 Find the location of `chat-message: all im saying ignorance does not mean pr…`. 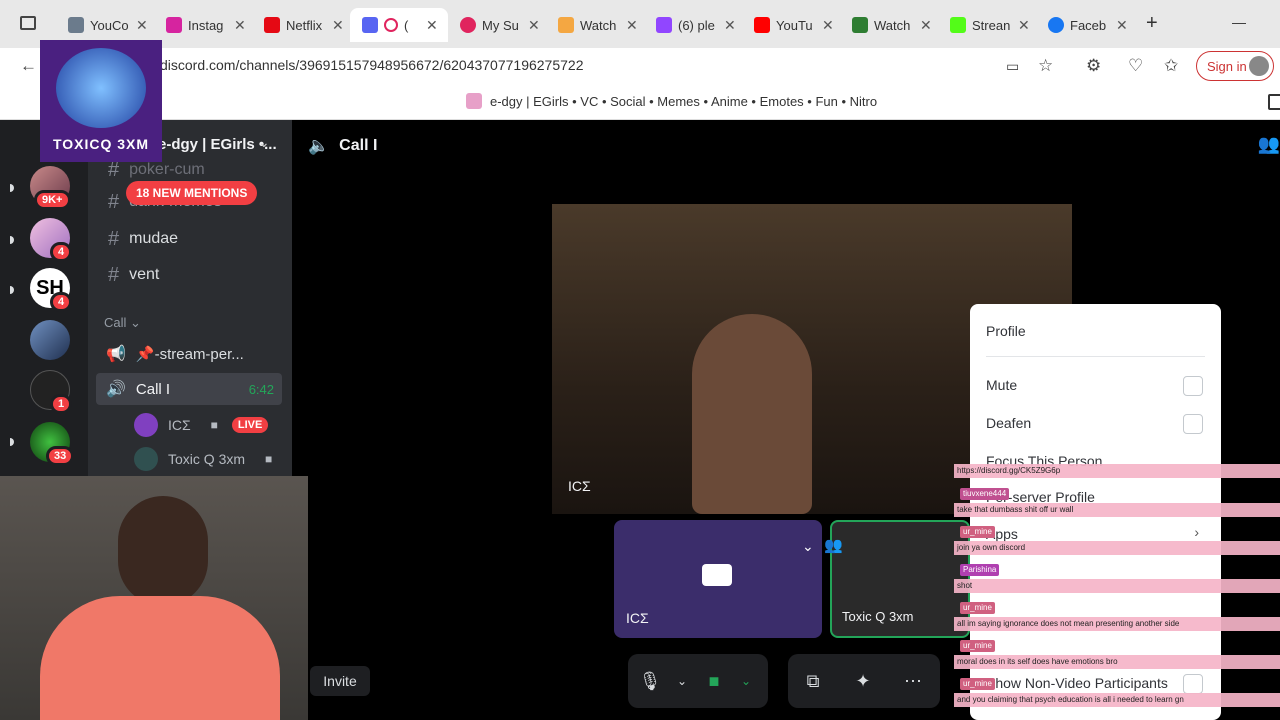

chat-message: all im saying ignorance does not mean pr… is located at coordinates (1117, 624).